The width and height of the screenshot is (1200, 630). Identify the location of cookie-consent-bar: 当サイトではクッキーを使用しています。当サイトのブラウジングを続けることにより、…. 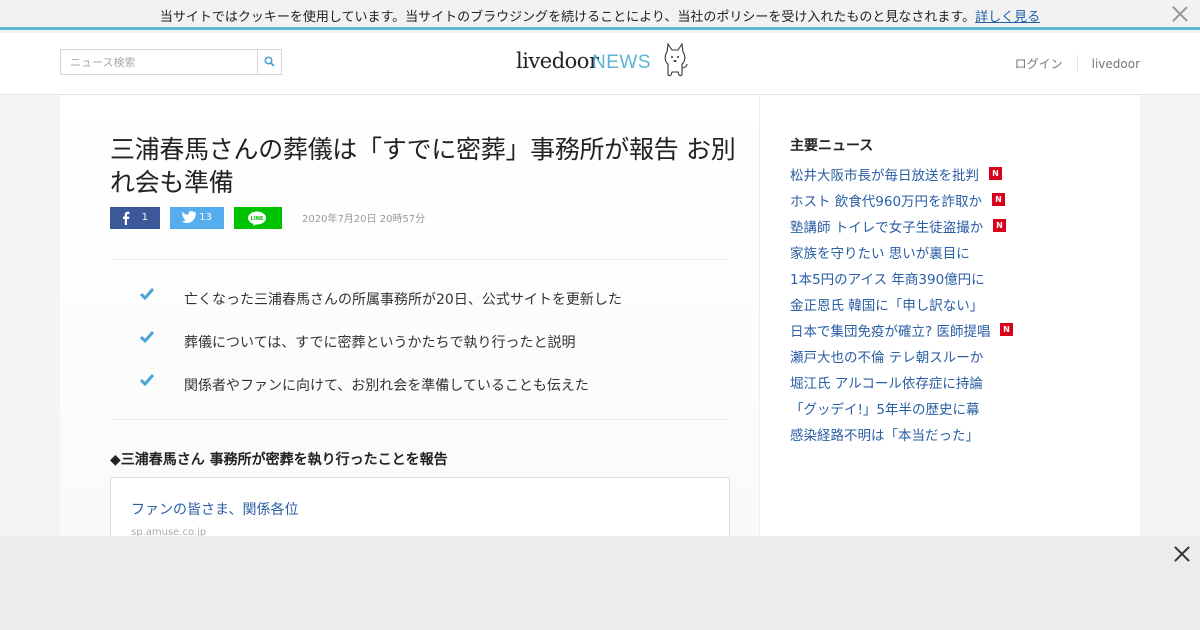
(600, 15).